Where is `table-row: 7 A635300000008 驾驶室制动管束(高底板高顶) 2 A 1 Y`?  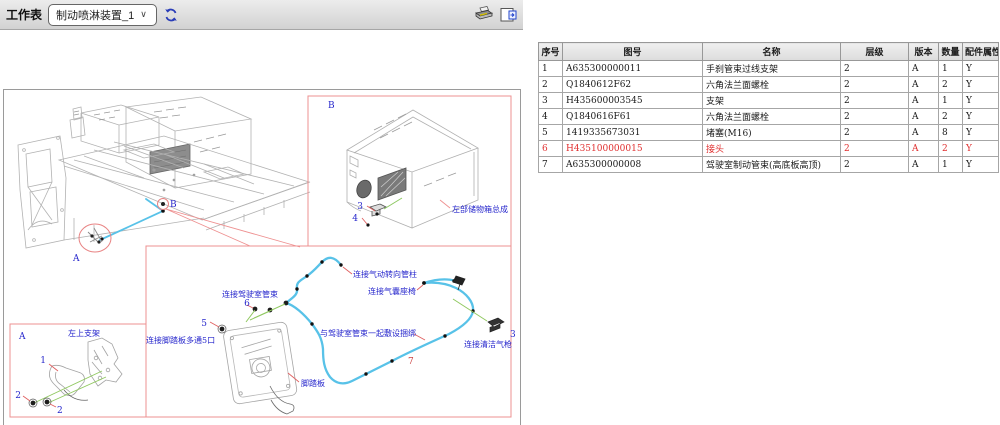 table-row: 7 A635300000008 驾驶室制动管束(高底板高顶) 2 A 1 Y is located at coordinates (768, 164).